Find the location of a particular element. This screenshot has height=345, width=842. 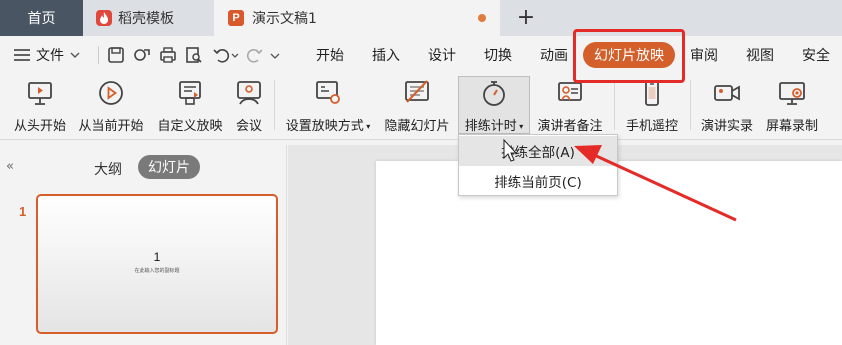

setup-show-button: 设置放映方式 ▾ is located at coordinates (328, 105).